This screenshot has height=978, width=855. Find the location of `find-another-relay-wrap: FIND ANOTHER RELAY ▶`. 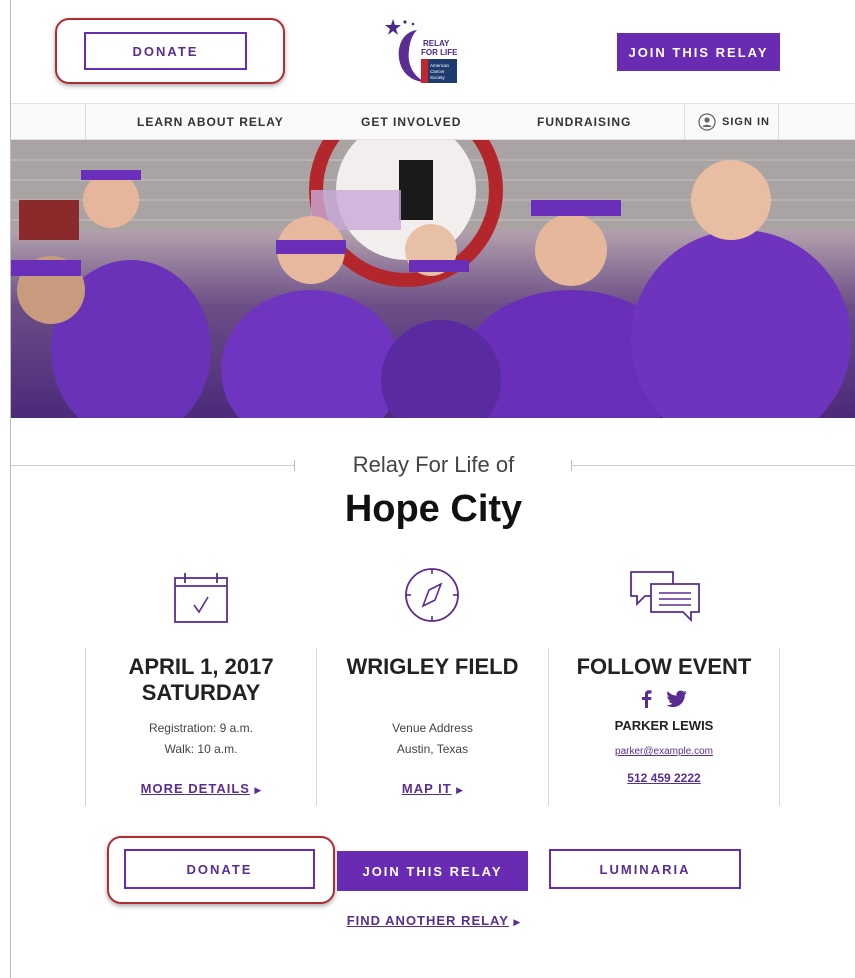

find-another-relay-wrap: FIND ANOTHER RELAY ▶ is located at coordinates (433, 921).